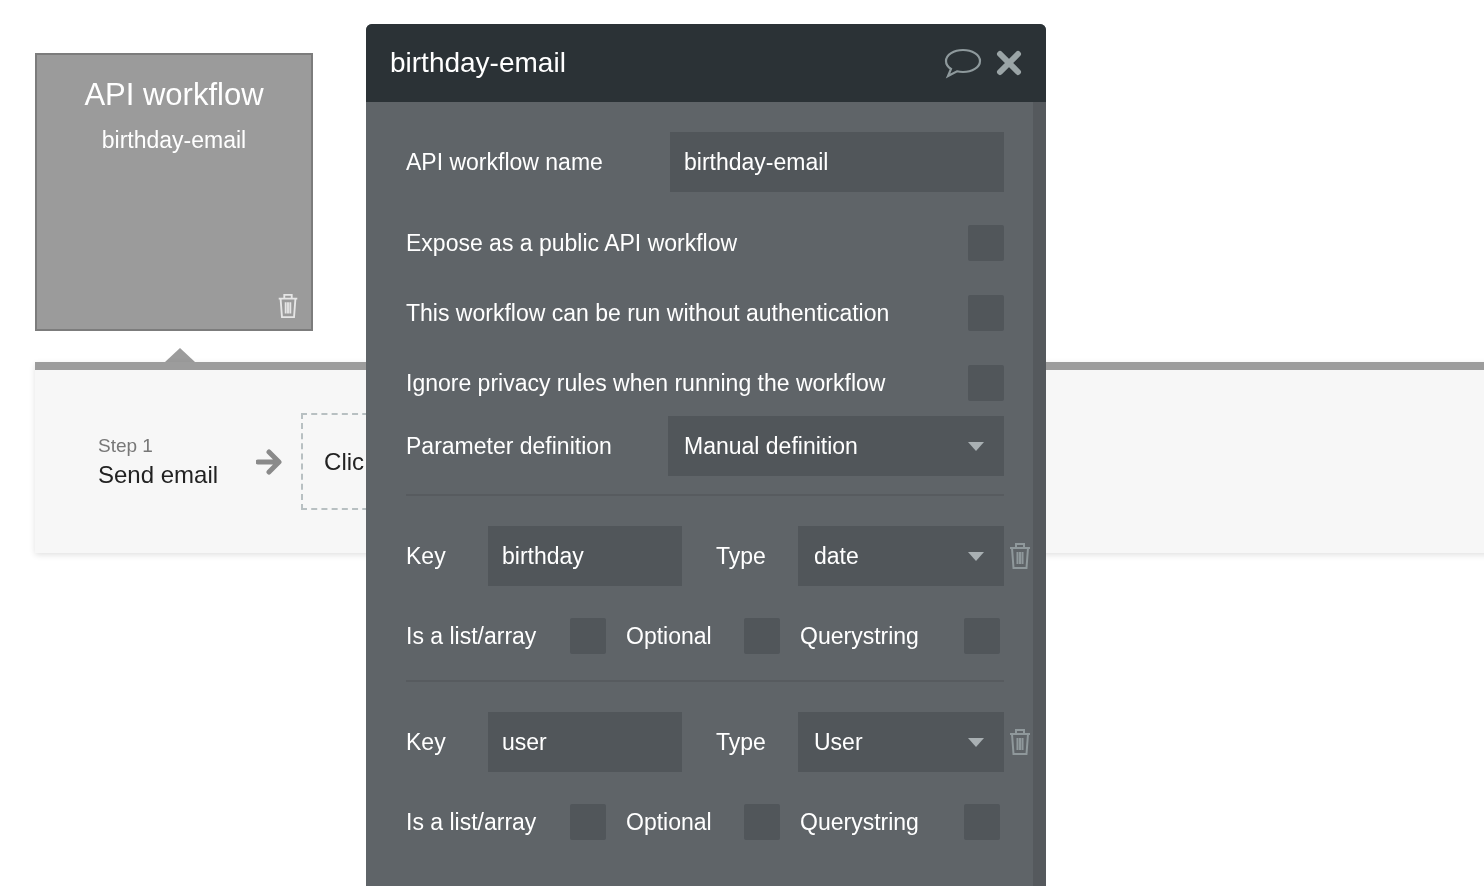  What do you see at coordinates (158, 474) in the screenshot?
I see `step-action: Send email` at bounding box center [158, 474].